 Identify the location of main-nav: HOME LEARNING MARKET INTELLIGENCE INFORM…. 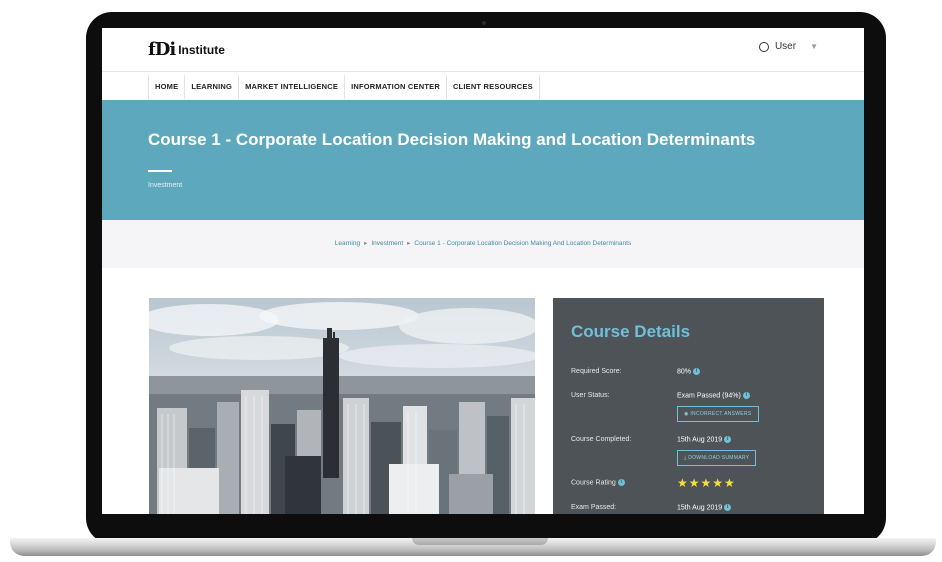
(344, 87).